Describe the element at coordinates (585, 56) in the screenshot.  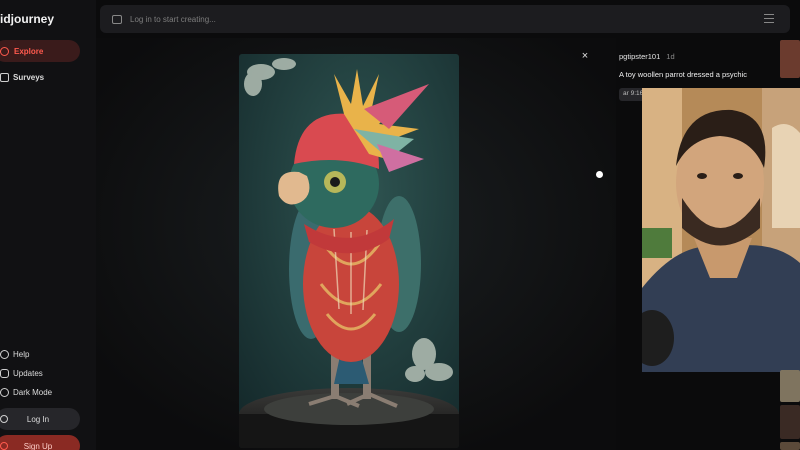
I see `close-icon: ×` at that location.